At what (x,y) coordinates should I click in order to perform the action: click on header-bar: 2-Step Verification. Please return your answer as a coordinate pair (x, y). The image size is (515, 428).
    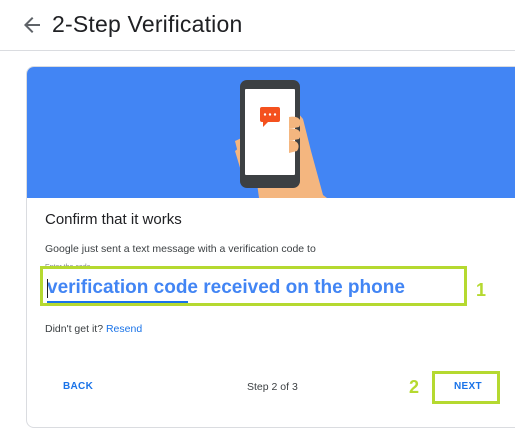
    Looking at the image, I should click on (257, 25).